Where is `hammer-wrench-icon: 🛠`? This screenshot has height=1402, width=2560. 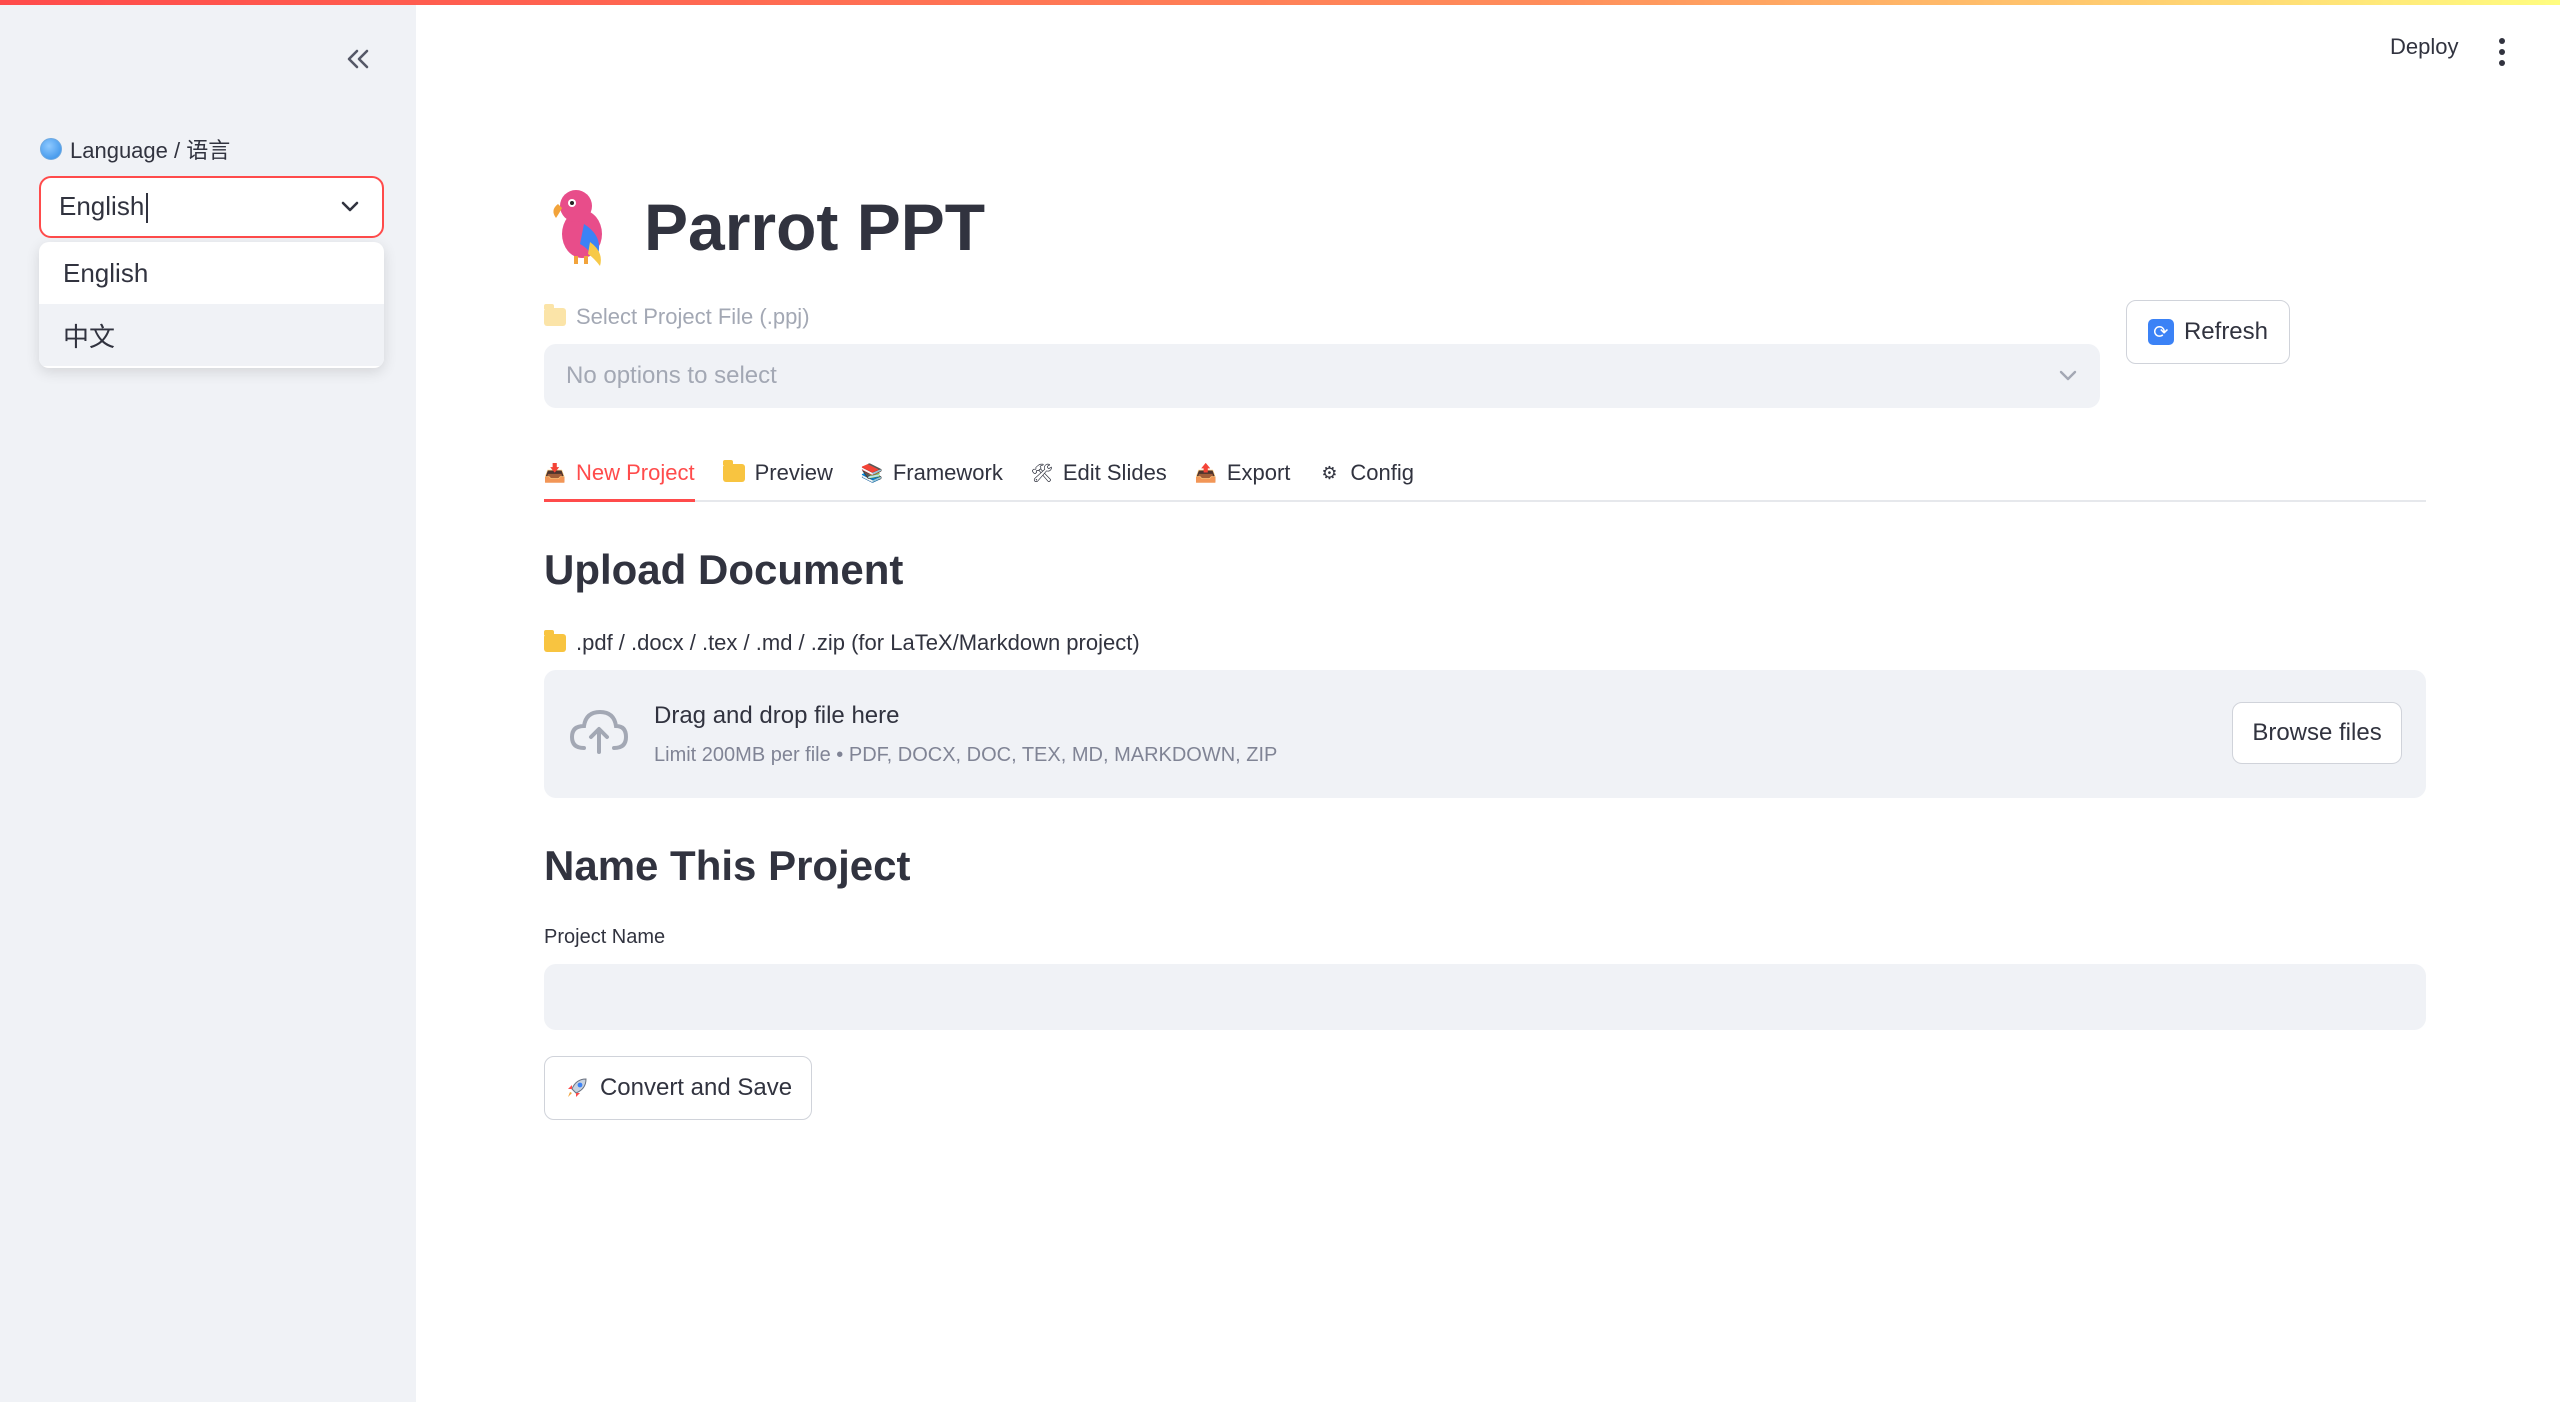
hammer-wrench-icon: 🛠 is located at coordinates (1042, 472).